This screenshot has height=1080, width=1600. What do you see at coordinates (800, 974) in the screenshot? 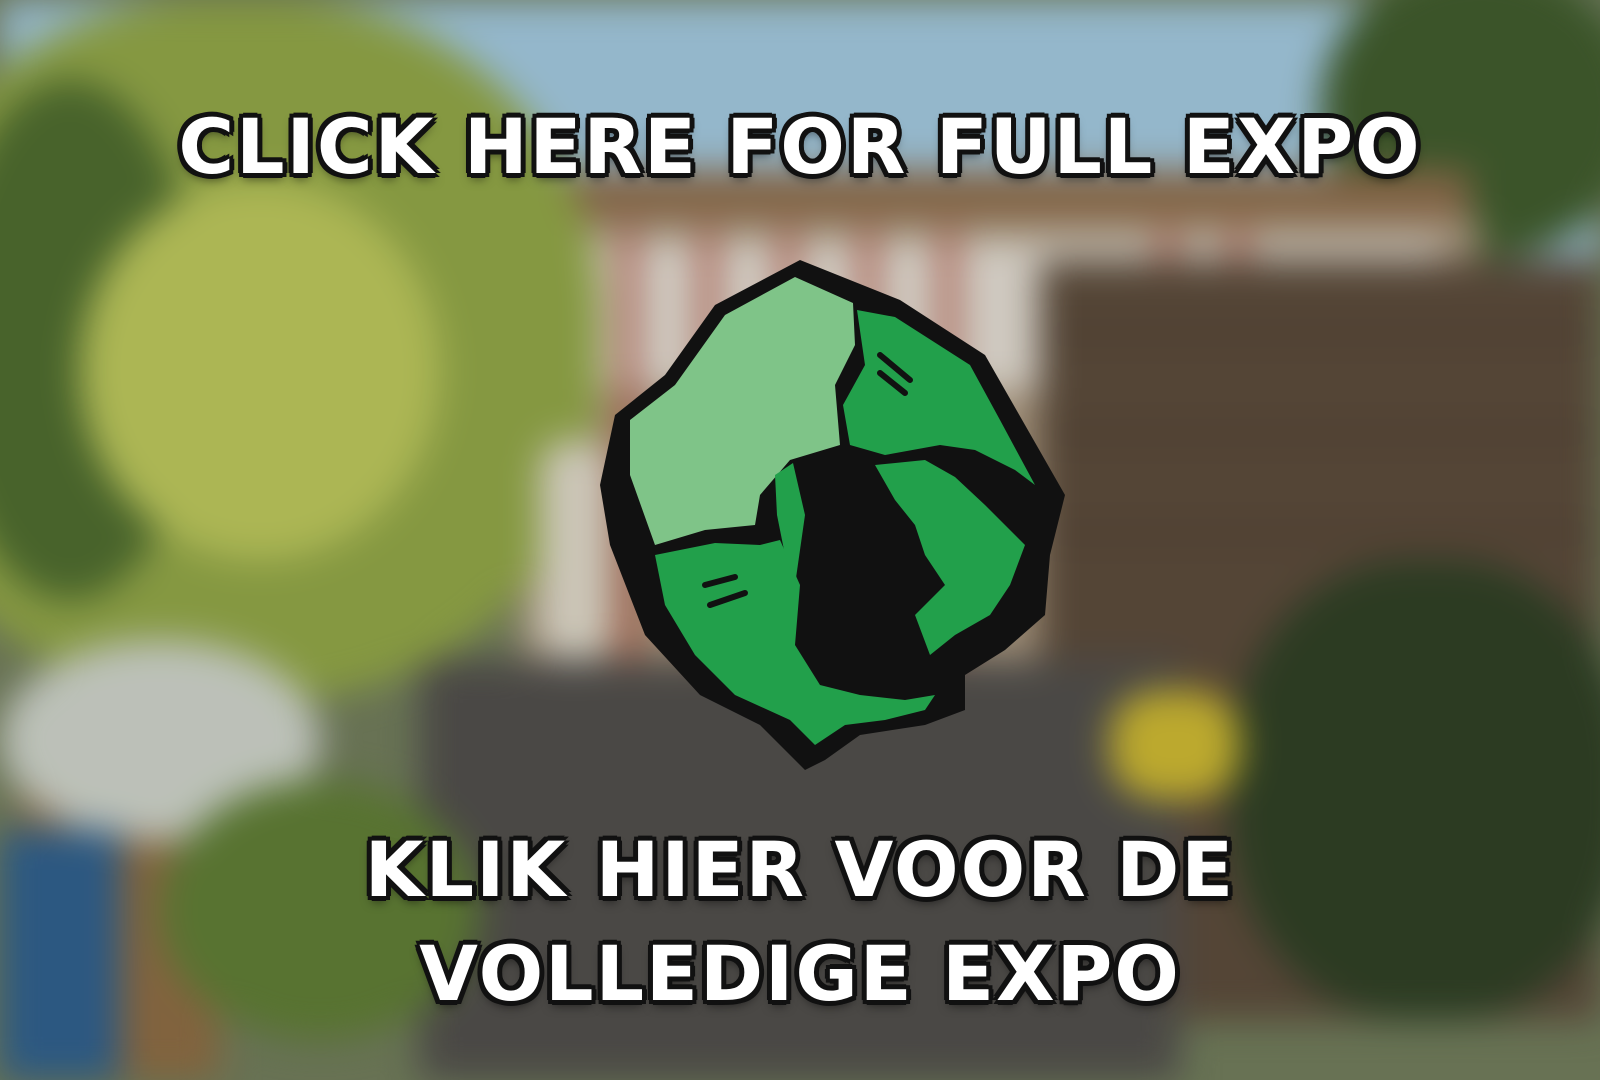
I see `dutch-heading-line-2: VOLLEDIGE EXPO` at bounding box center [800, 974].